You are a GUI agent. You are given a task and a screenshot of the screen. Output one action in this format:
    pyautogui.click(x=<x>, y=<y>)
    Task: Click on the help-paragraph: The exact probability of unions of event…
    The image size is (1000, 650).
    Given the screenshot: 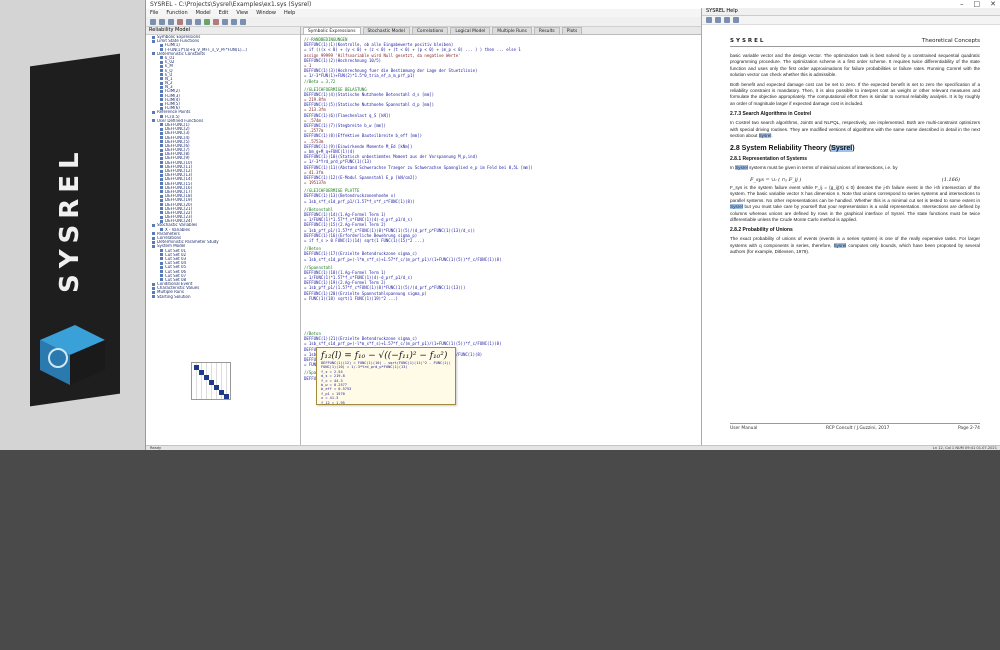 What is the action you would take?
    pyautogui.click(x=855, y=245)
    